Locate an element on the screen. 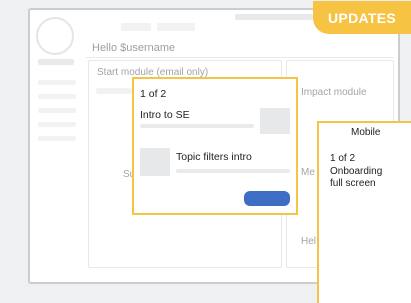  start-module-placeholder is located at coordinates (114, 91).